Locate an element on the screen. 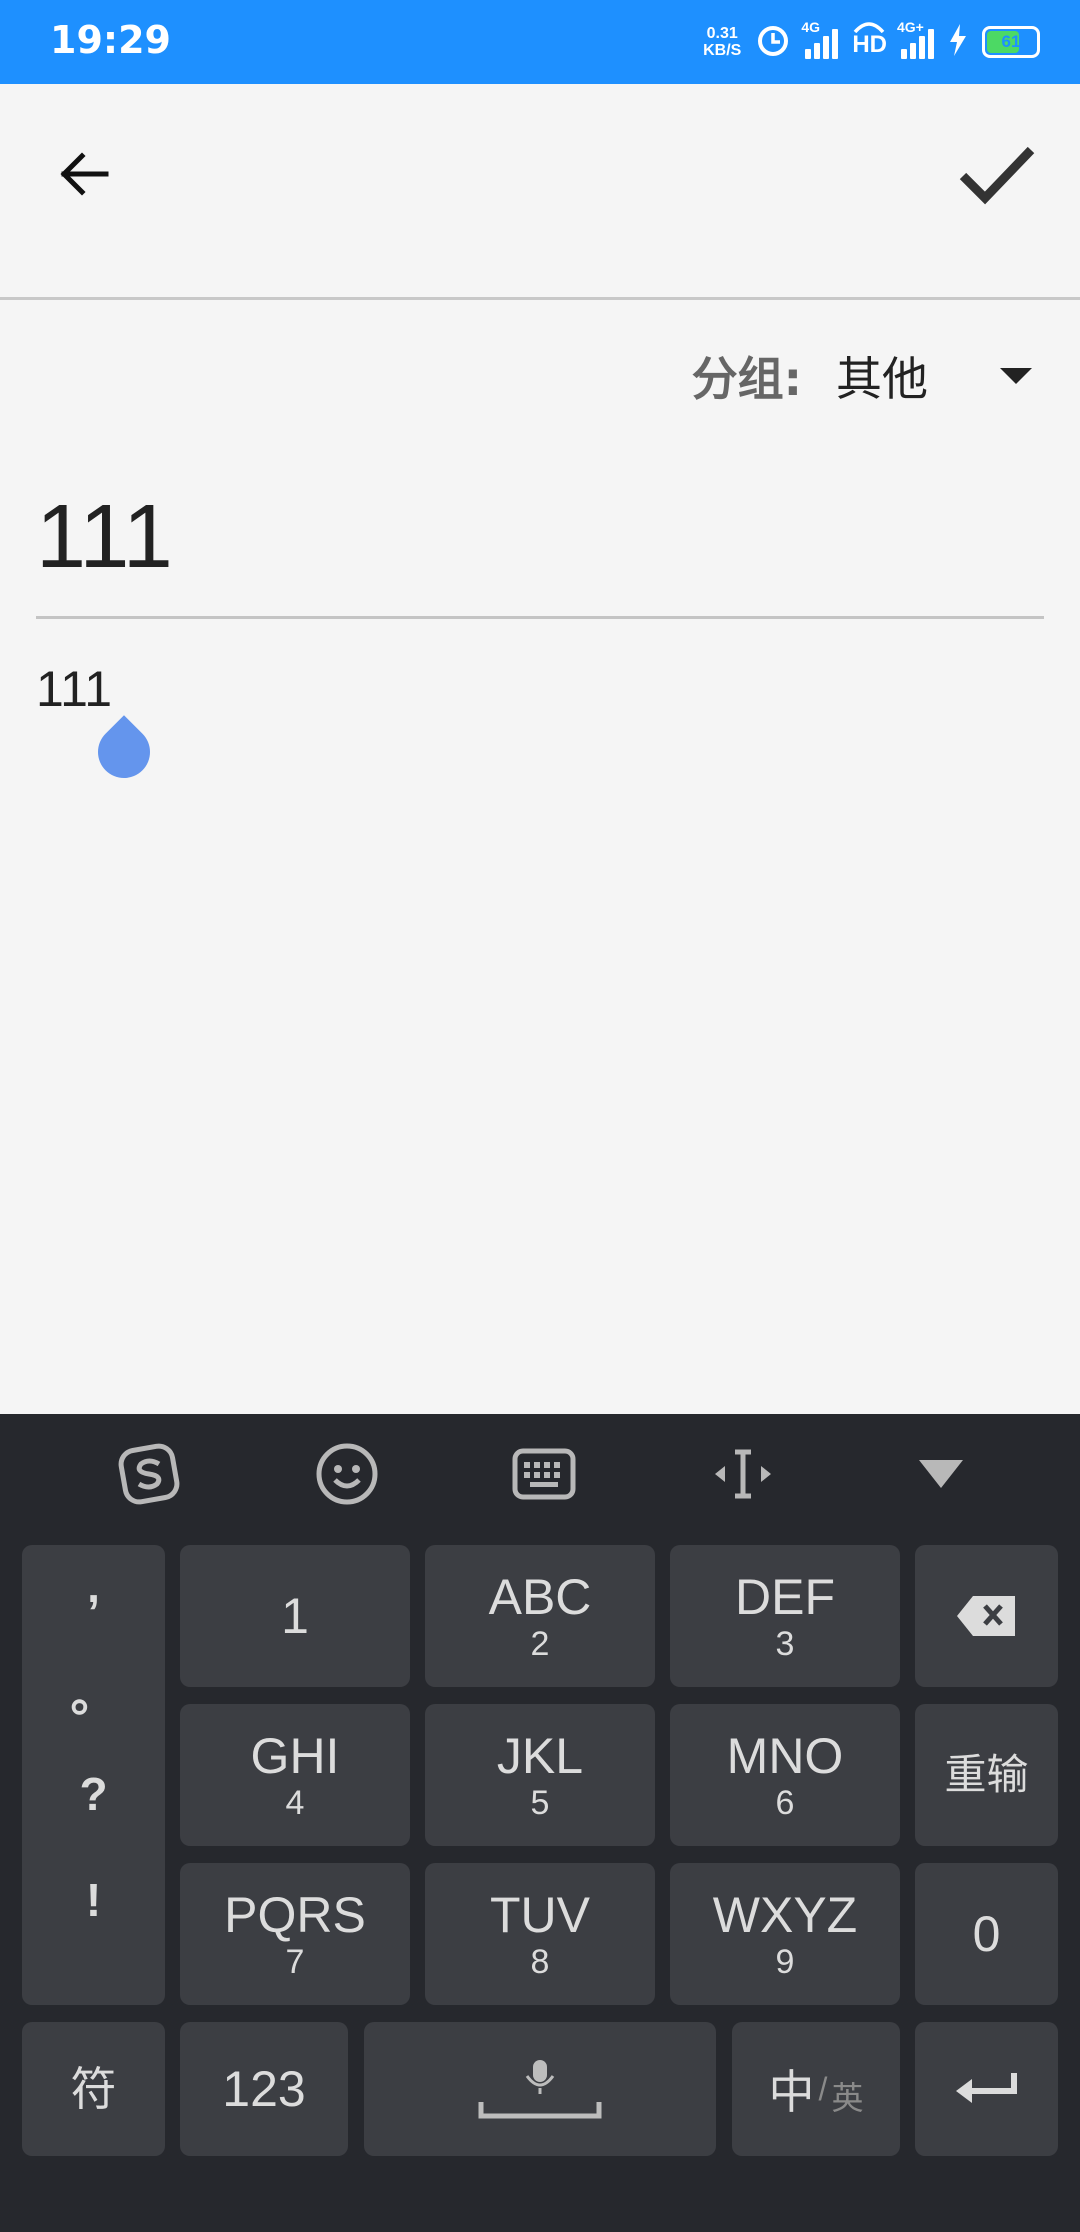 This screenshot has width=1080, height=2232. charging-icon is located at coordinates (958, 42).